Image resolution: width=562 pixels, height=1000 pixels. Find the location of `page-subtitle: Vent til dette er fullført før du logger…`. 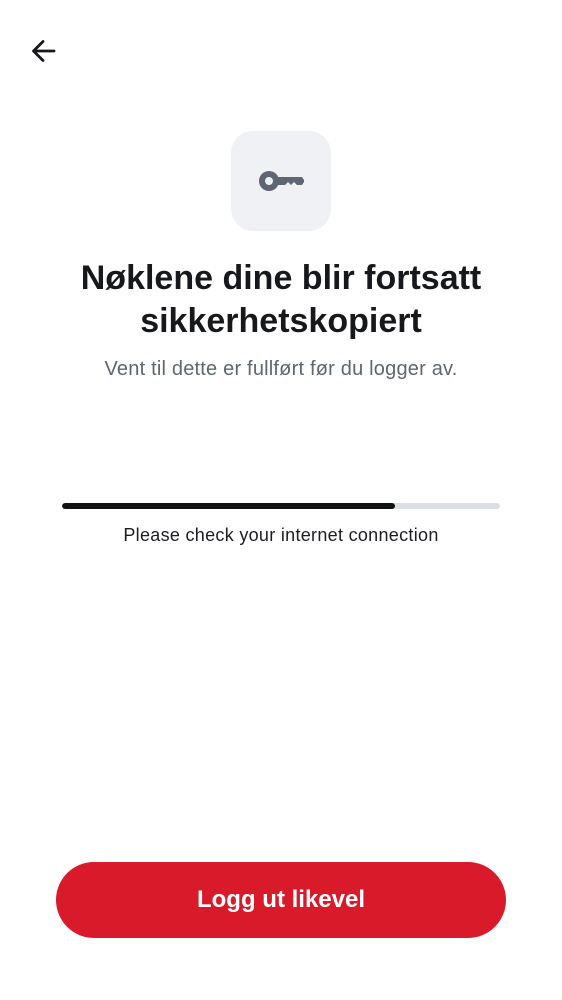

page-subtitle: Vent til dette er fullført før du logger… is located at coordinates (281, 369).